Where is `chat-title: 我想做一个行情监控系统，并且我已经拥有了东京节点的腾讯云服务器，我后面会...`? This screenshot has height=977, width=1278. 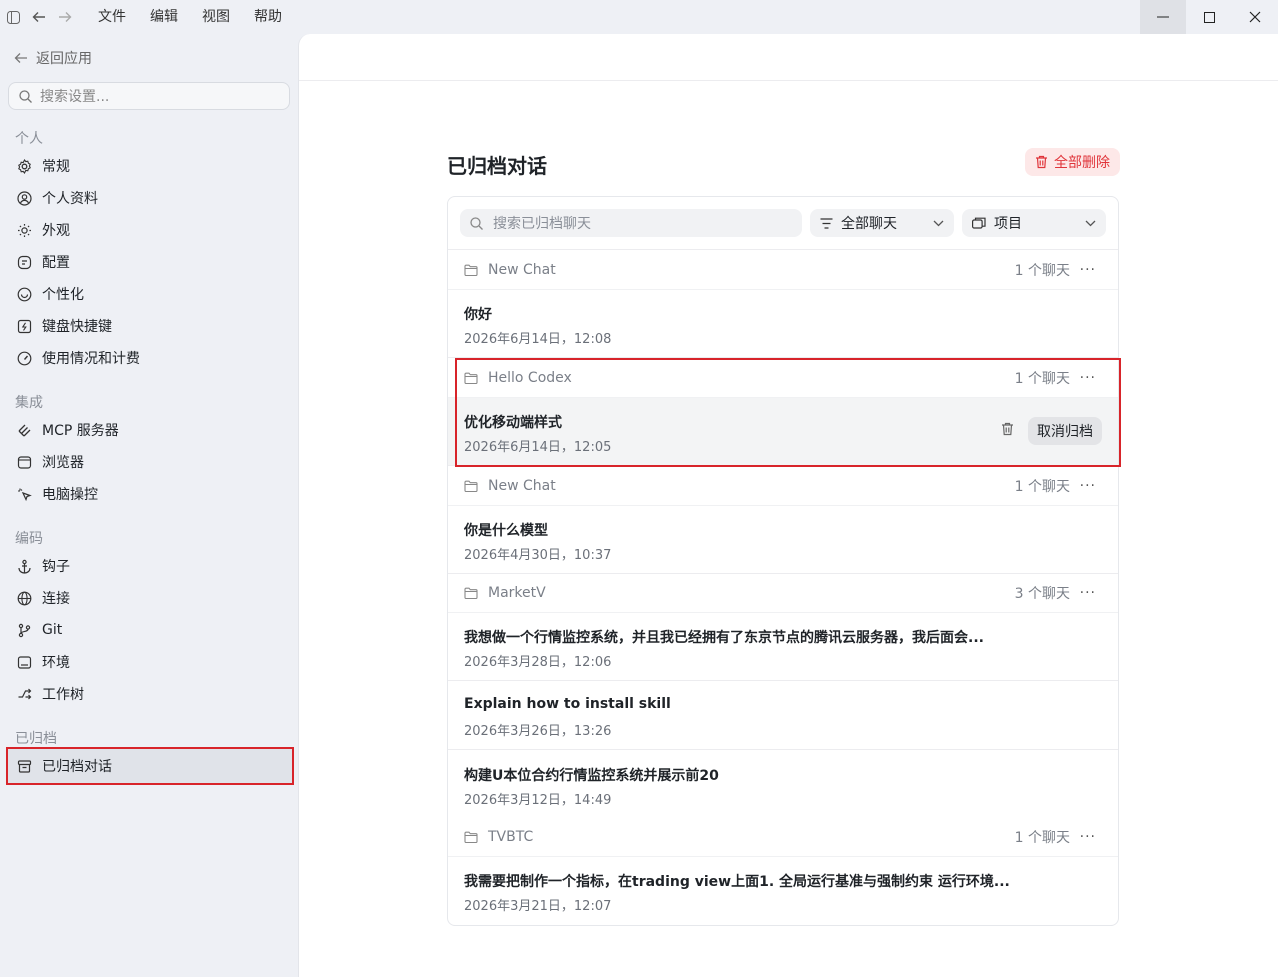 chat-title: 我想做一个行情监控系统，并且我已经拥有了东京节点的腾讯云服务器，我后面会... is located at coordinates (724, 638).